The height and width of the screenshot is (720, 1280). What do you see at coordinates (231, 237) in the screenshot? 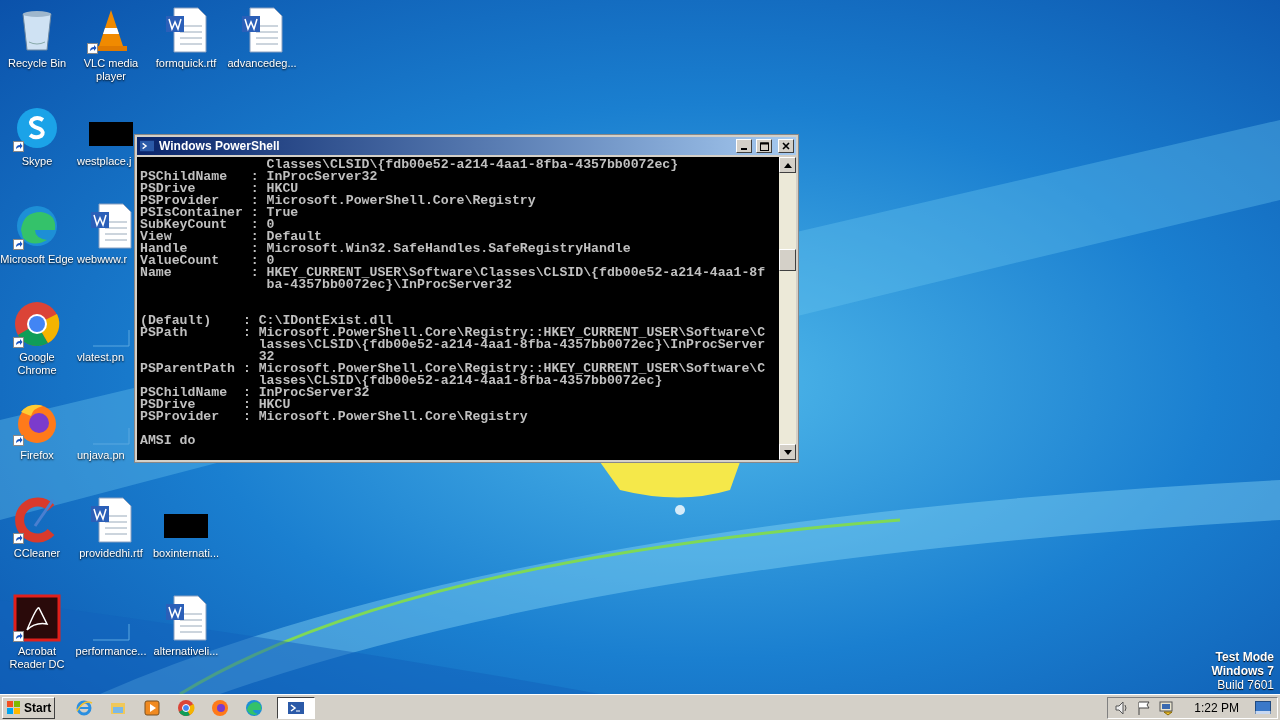
I see `console-line: View : Default` at bounding box center [231, 237].